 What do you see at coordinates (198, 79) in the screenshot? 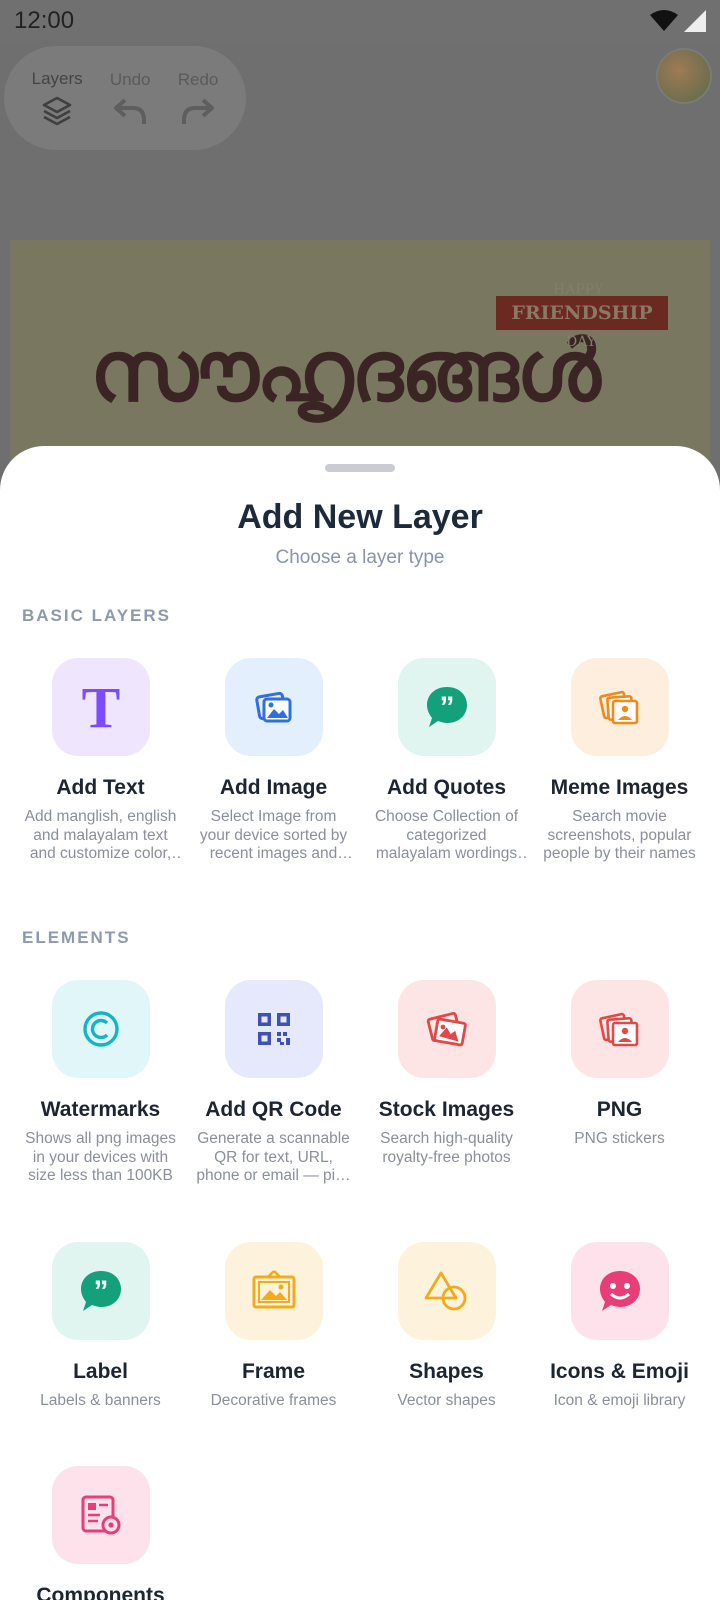
I see `redo-label: Redo` at bounding box center [198, 79].